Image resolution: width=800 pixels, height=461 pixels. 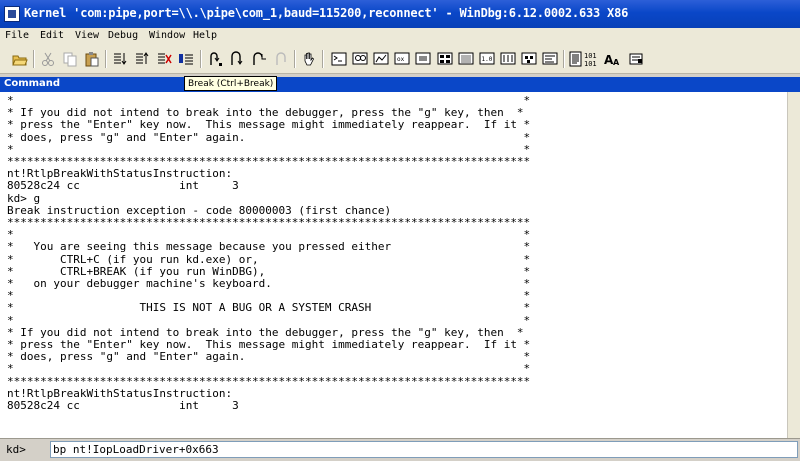 What do you see at coordinates (12, 14) in the screenshot?
I see `windbg-app-icon` at bounding box center [12, 14].